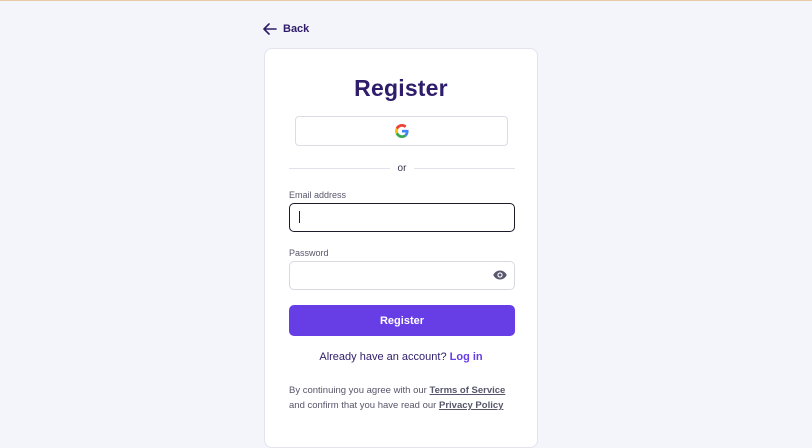 Image resolution: width=812 pixels, height=448 pixels. Describe the element at coordinates (309, 253) in the screenshot. I see `password-label: Password` at that location.